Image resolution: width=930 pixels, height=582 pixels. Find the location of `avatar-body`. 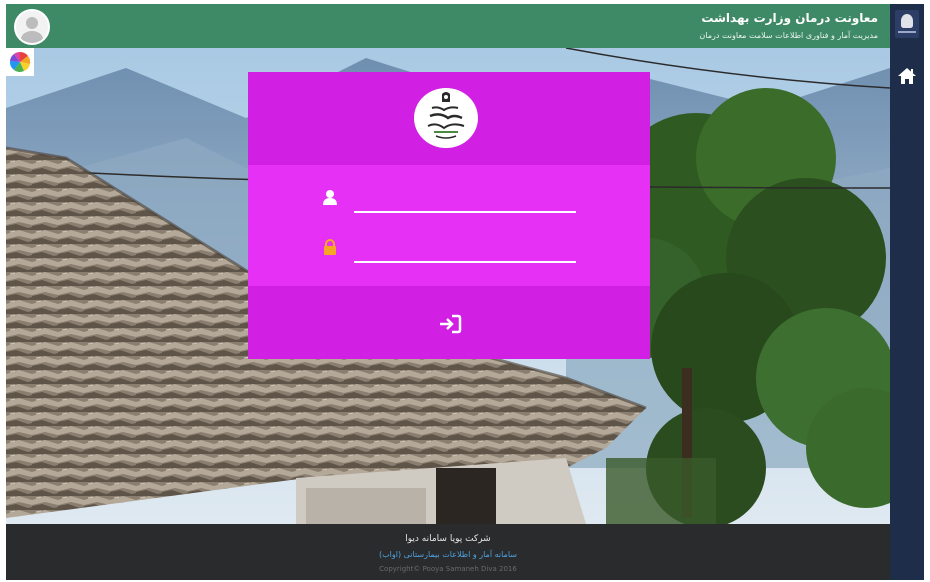

avatar-body is located at coordinates (32, 37).